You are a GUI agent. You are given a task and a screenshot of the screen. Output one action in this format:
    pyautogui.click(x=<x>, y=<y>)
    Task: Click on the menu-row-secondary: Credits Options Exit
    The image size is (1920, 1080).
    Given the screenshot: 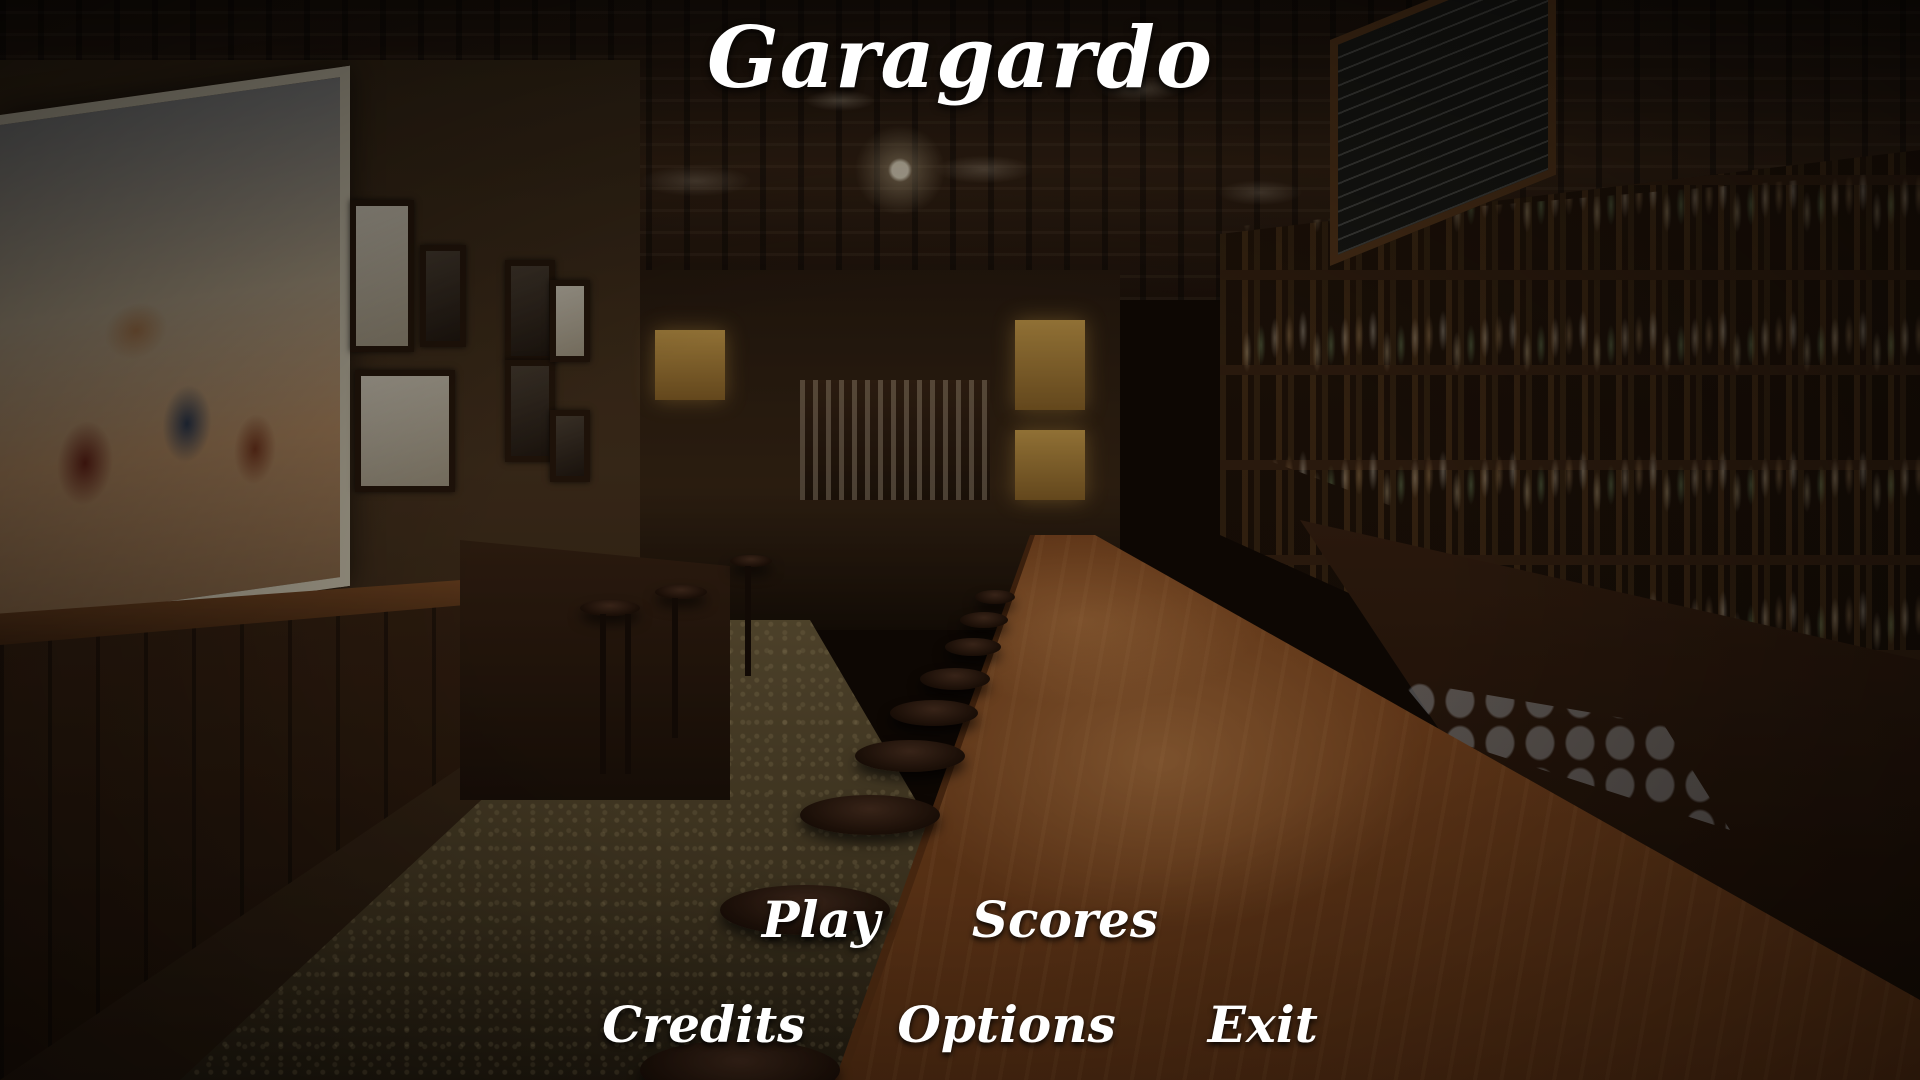 What is the action you would take?
    pyautogui.click(x=960, y=1024)
    